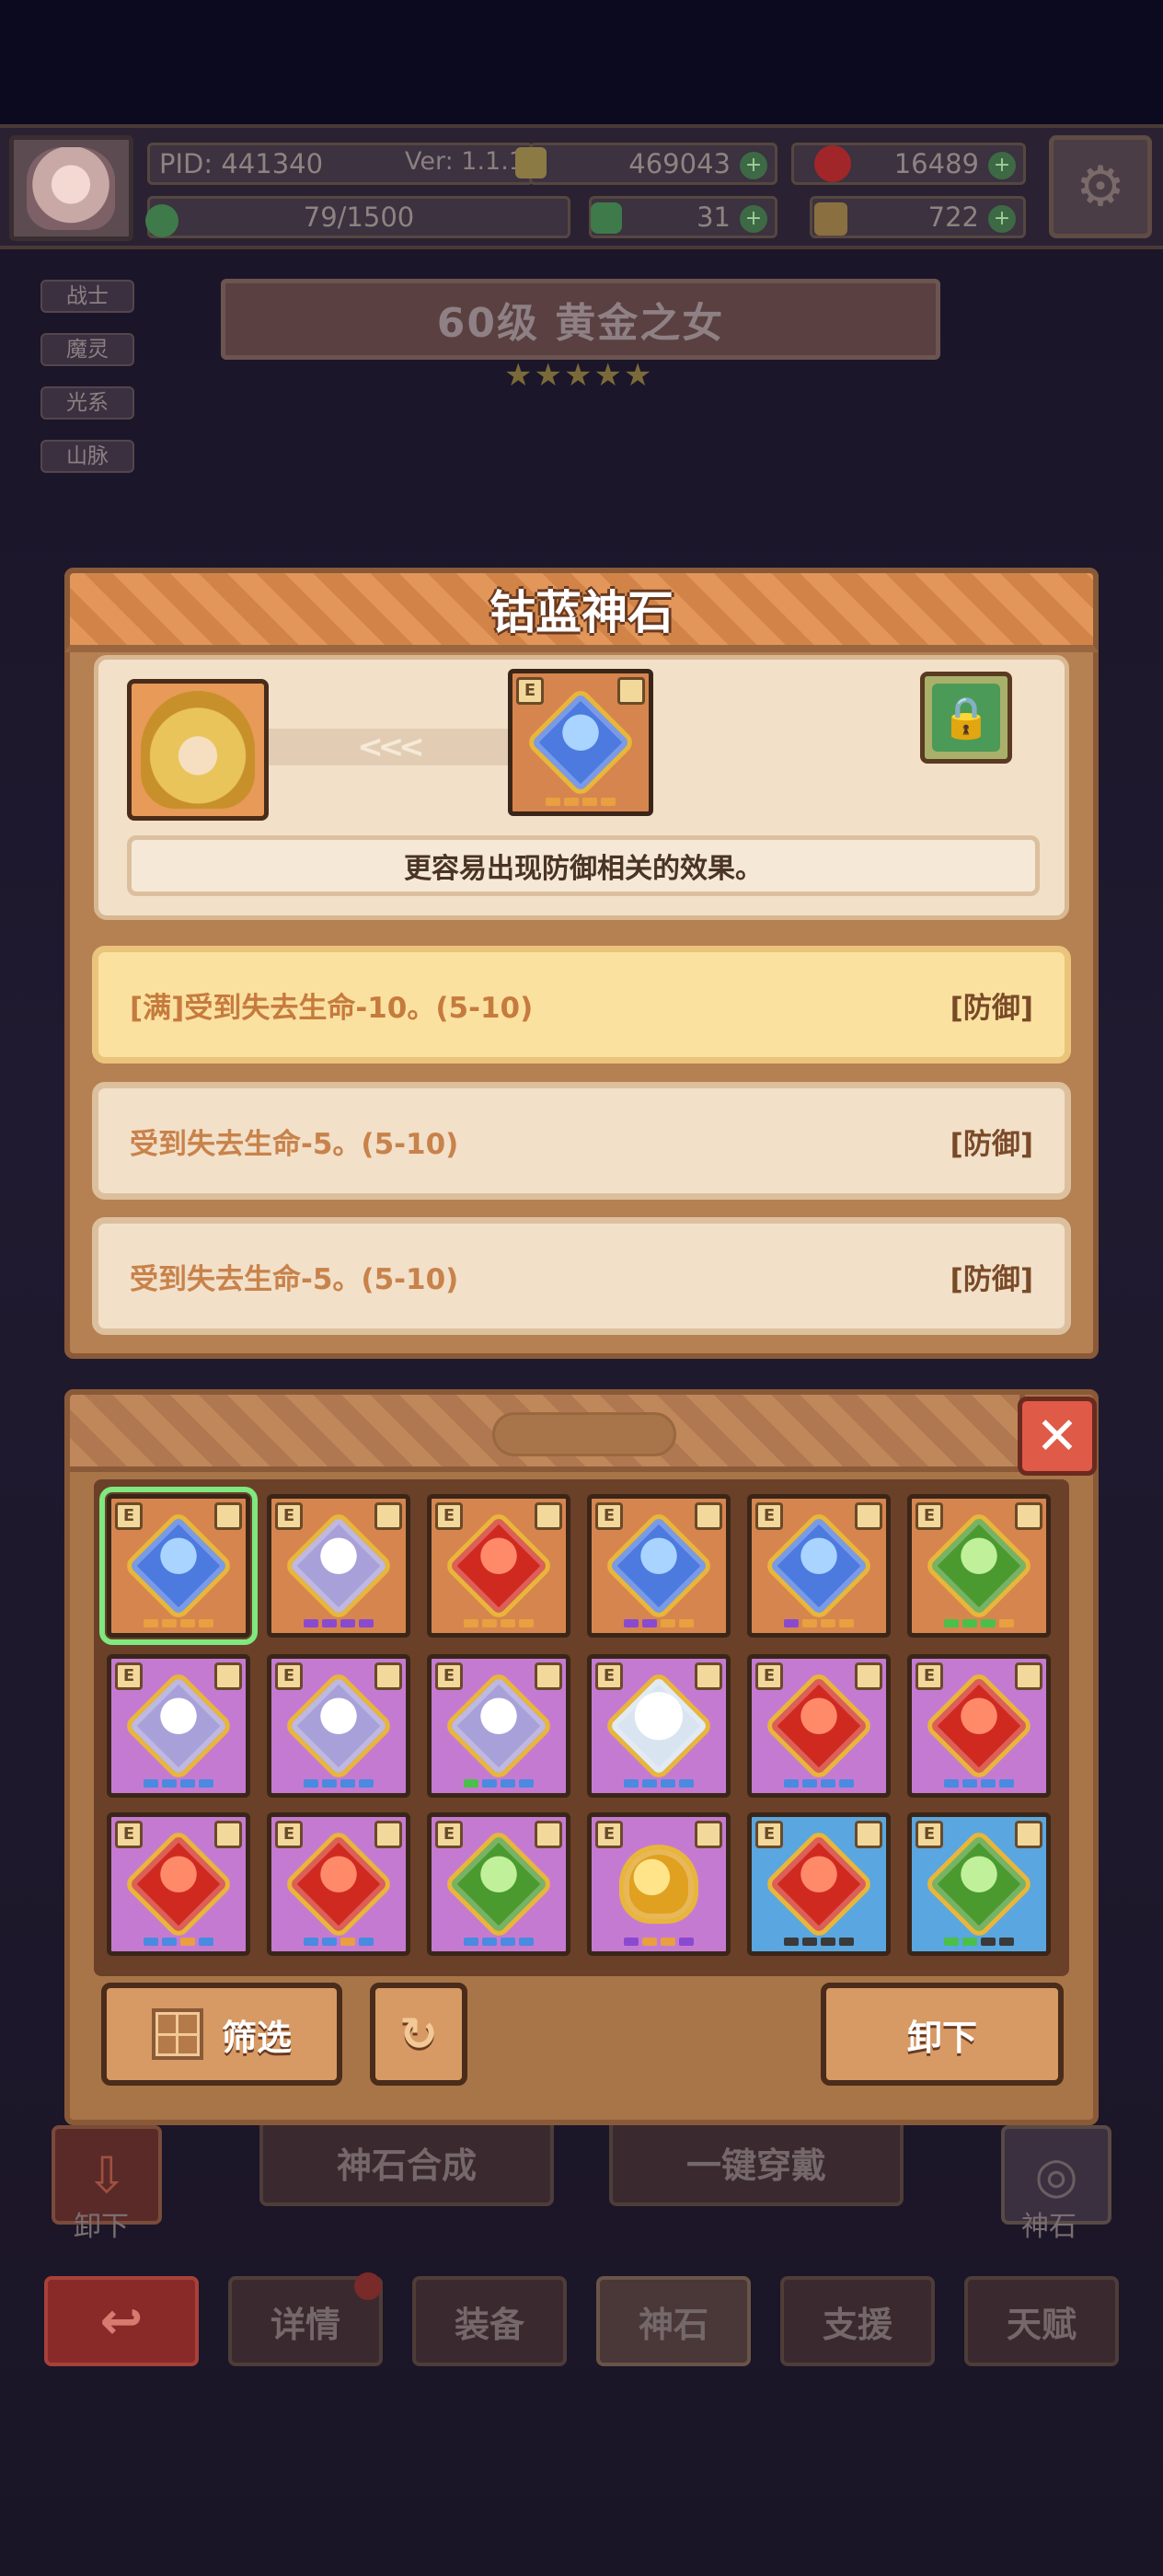 The width and height of the screenshot is (1163, 2576). What do you see at coordinates (242, 163) in the screenshot?
I see `player-id-text: PID: 441340` at bounding box center [242, 163].